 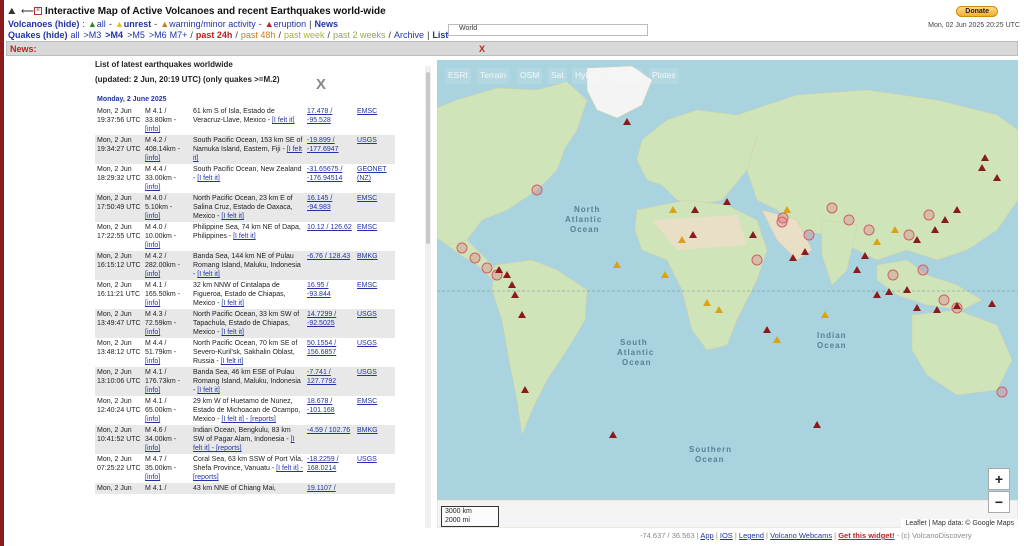 What do you see at coordinates (440, 35) in the screenshot?
I see `list-link: List` at bounding box center [440, 35].